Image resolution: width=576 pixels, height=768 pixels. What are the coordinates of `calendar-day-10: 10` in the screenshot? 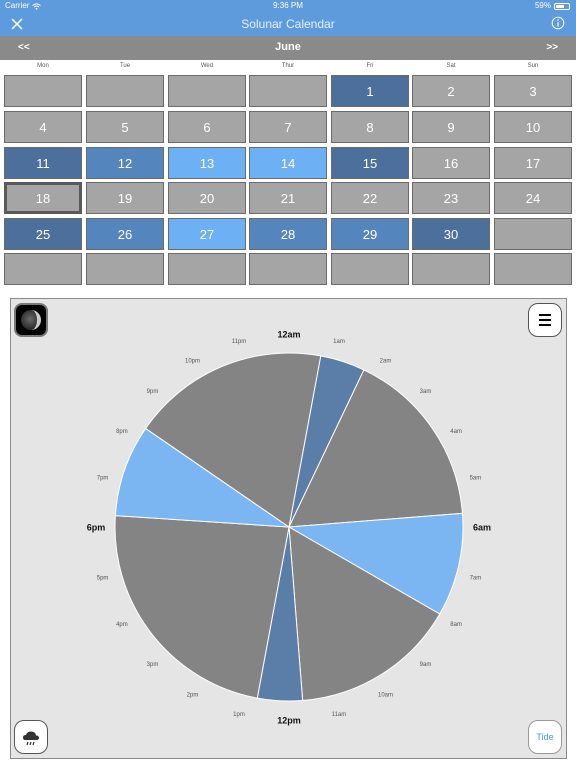 It's located at (533, 127).